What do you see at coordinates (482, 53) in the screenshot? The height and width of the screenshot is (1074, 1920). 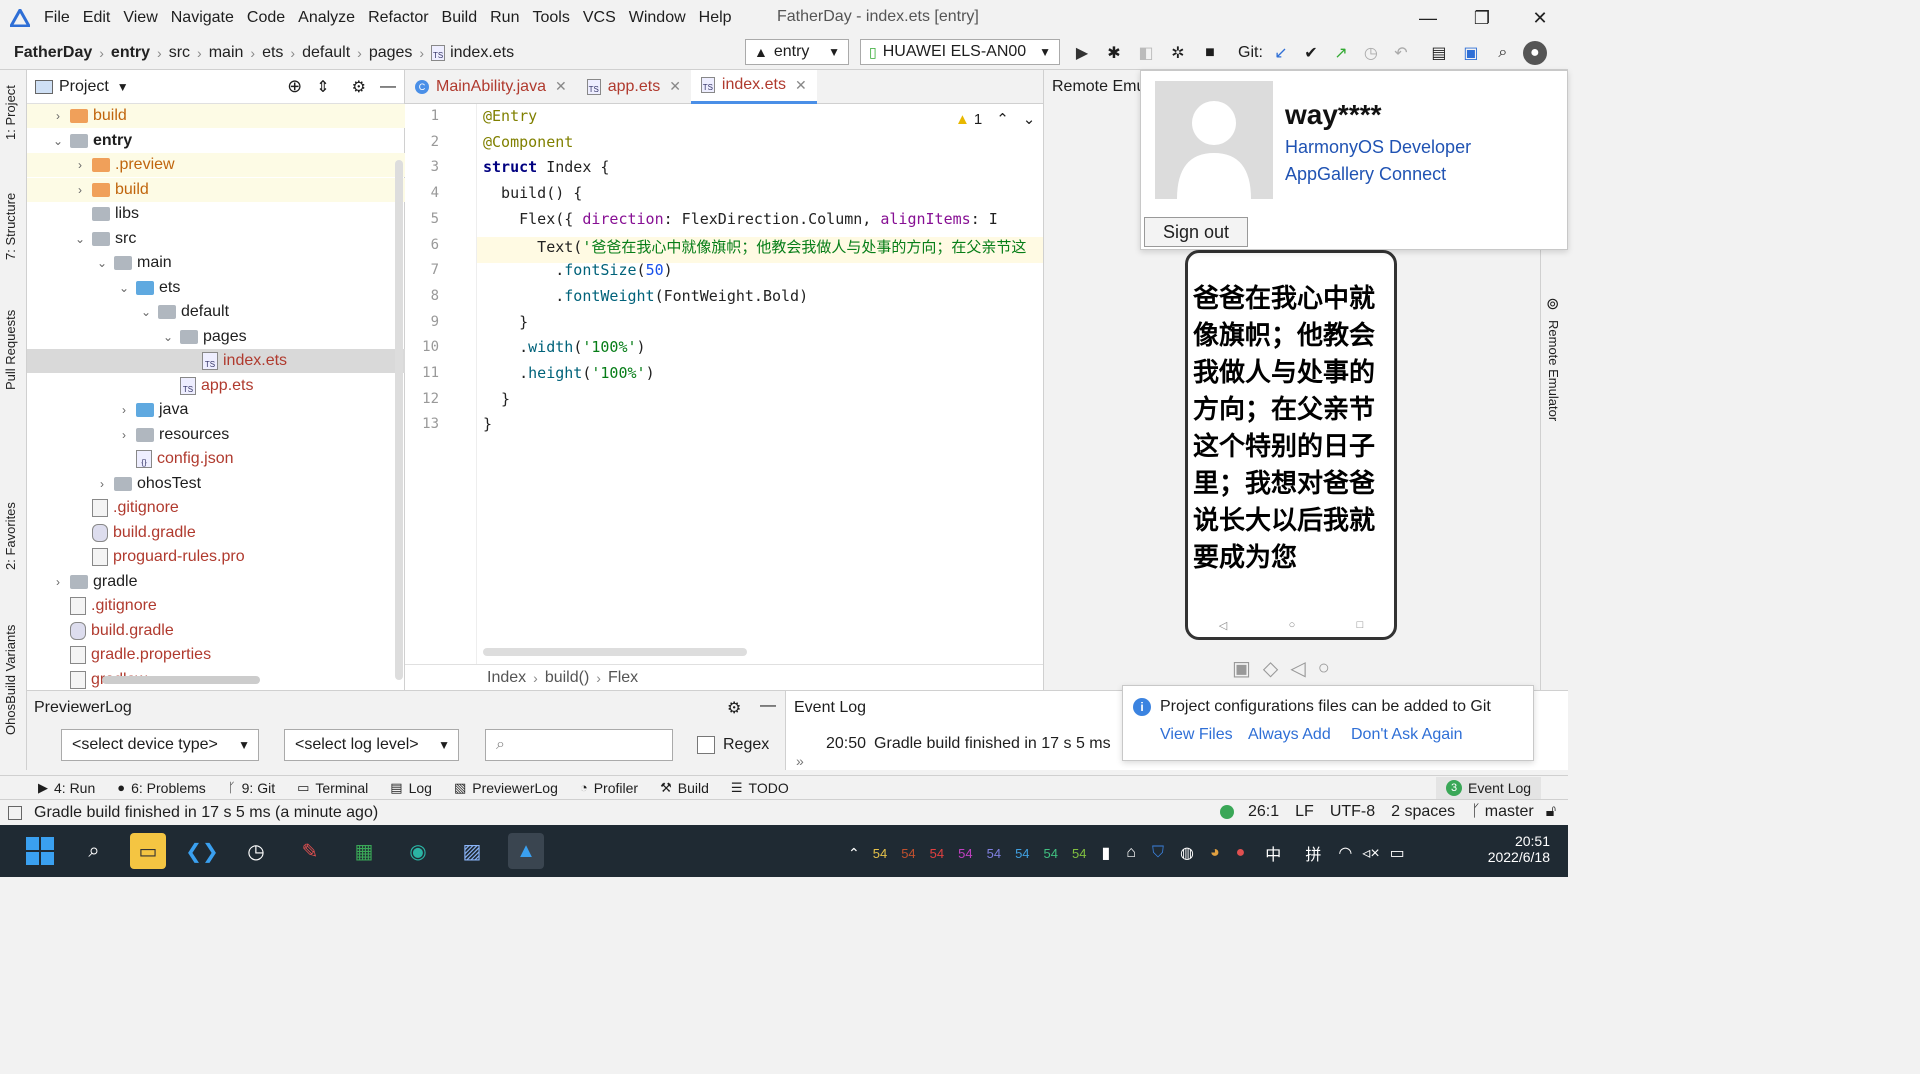 I see `breadcrumb-item: index.ets` at bounding box center [482, 53].